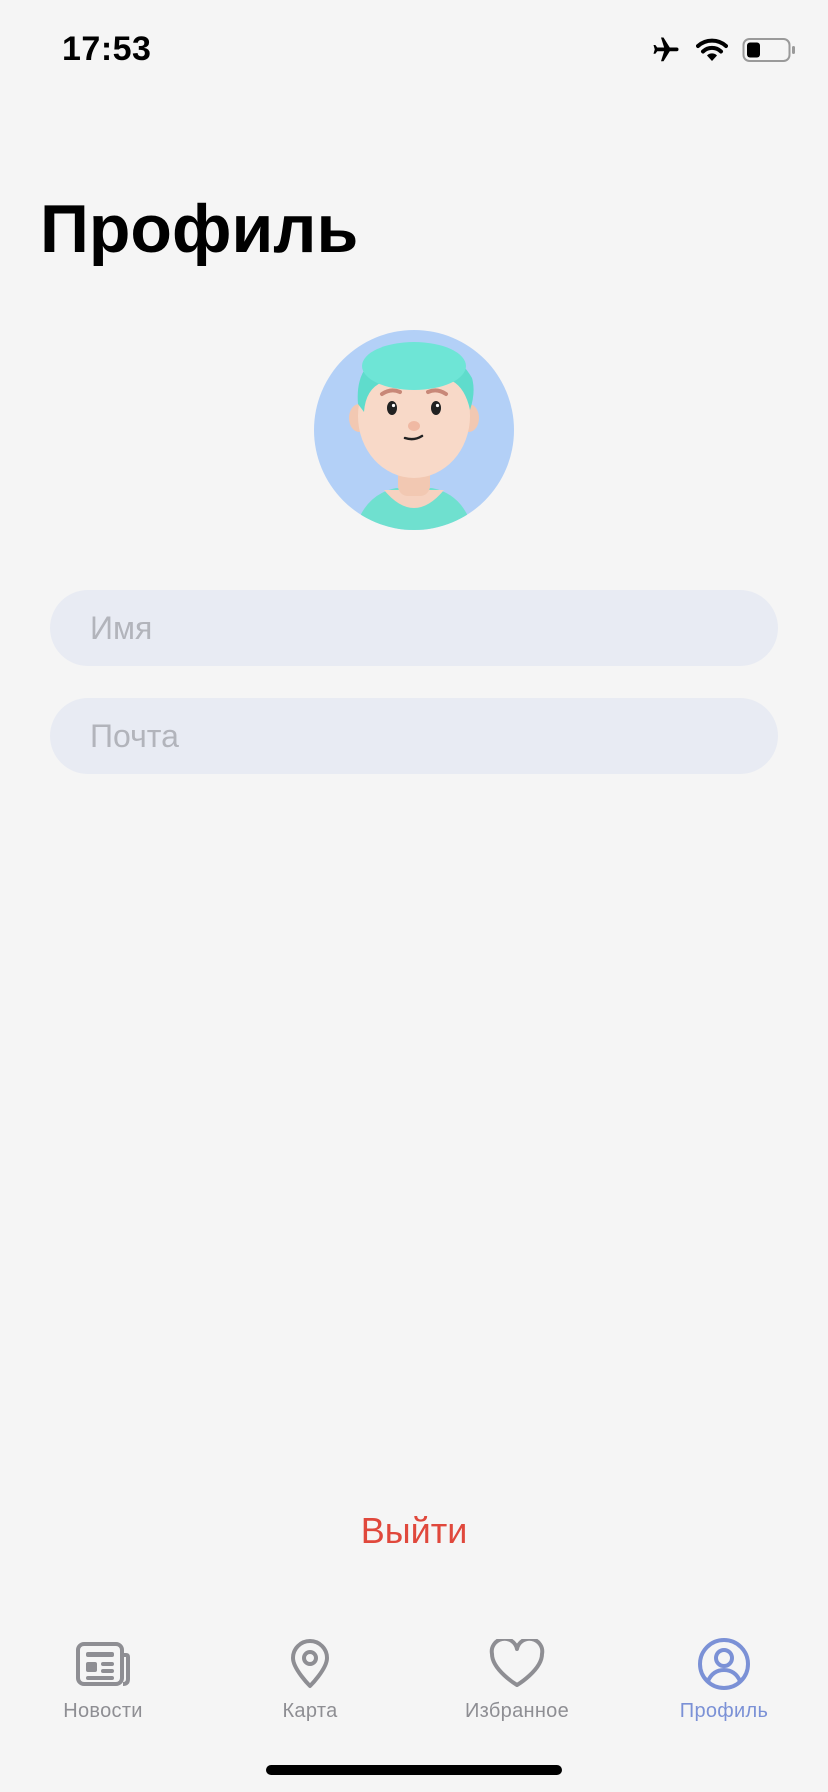 This screenshot has height=1792, width=828. Describe the element at coordinates (199, 229) in the screenshot. I see `page-title: Профиль` at that location.